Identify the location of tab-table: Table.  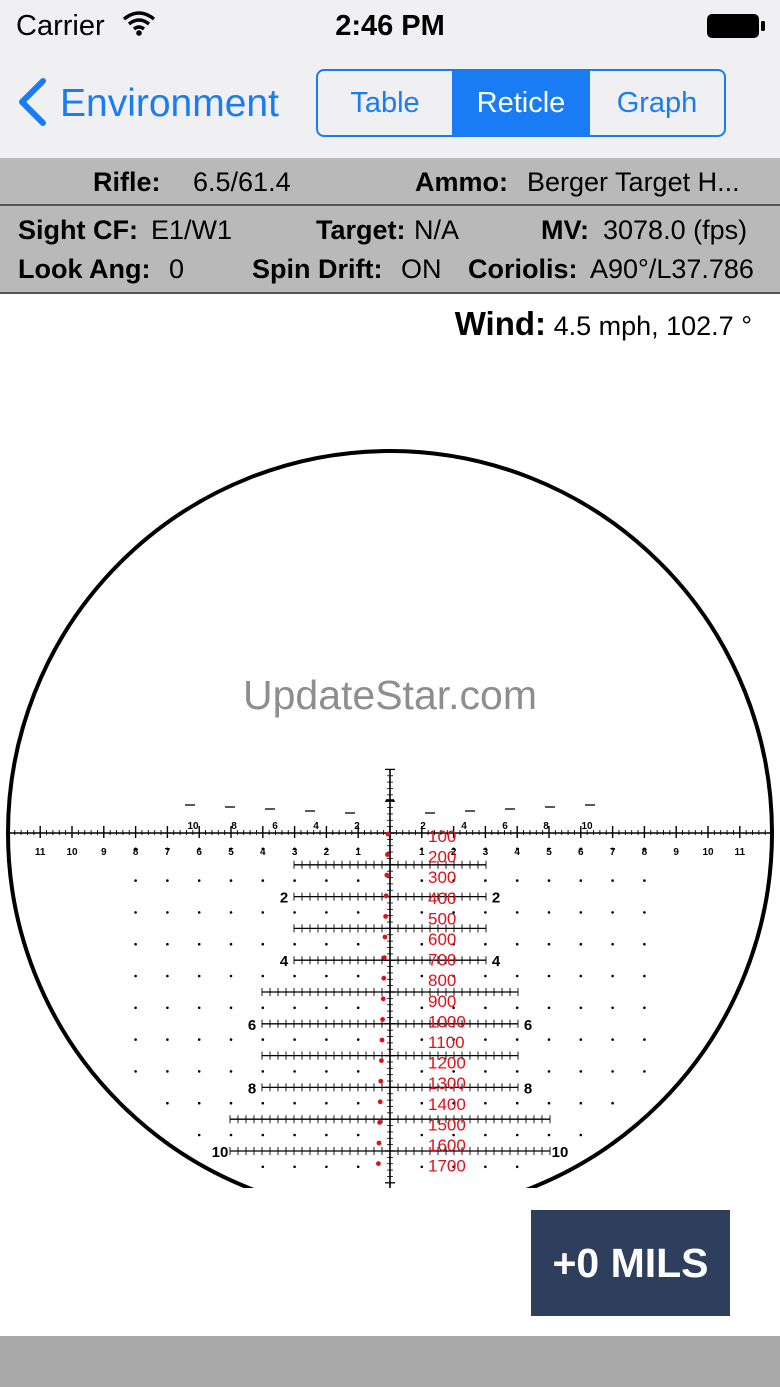
(386, 103).